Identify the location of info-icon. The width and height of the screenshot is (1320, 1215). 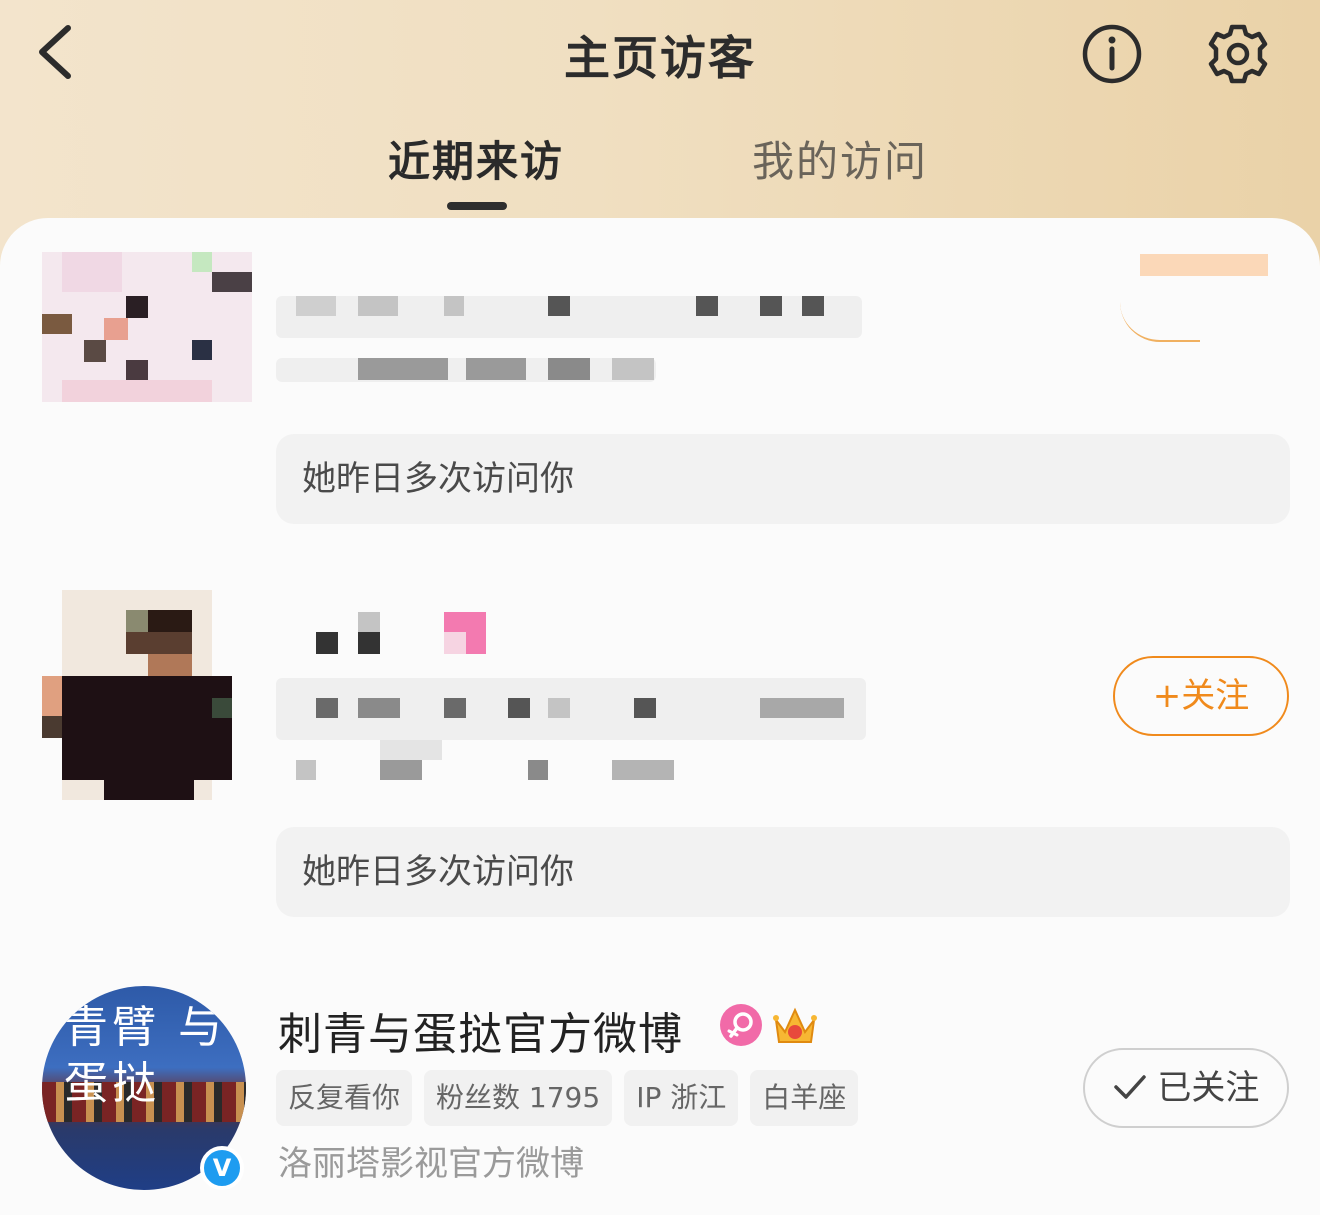
(1112, 54).